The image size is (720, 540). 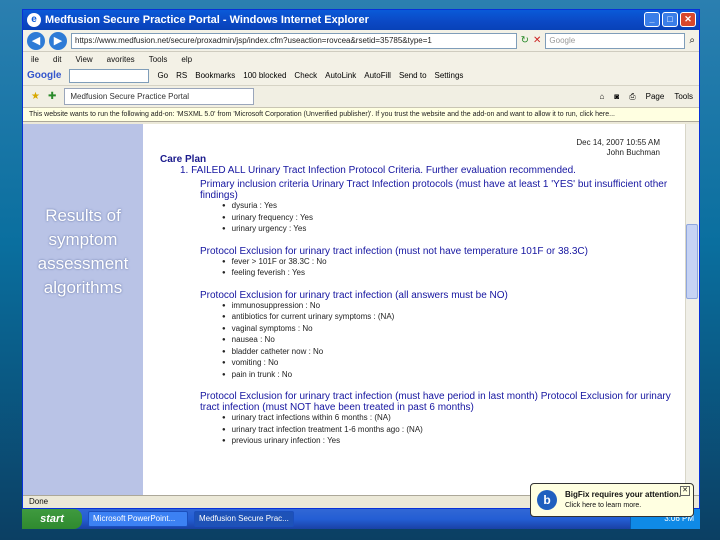 I want to click on print-icon: ⎙, so click(x=632, y=97).